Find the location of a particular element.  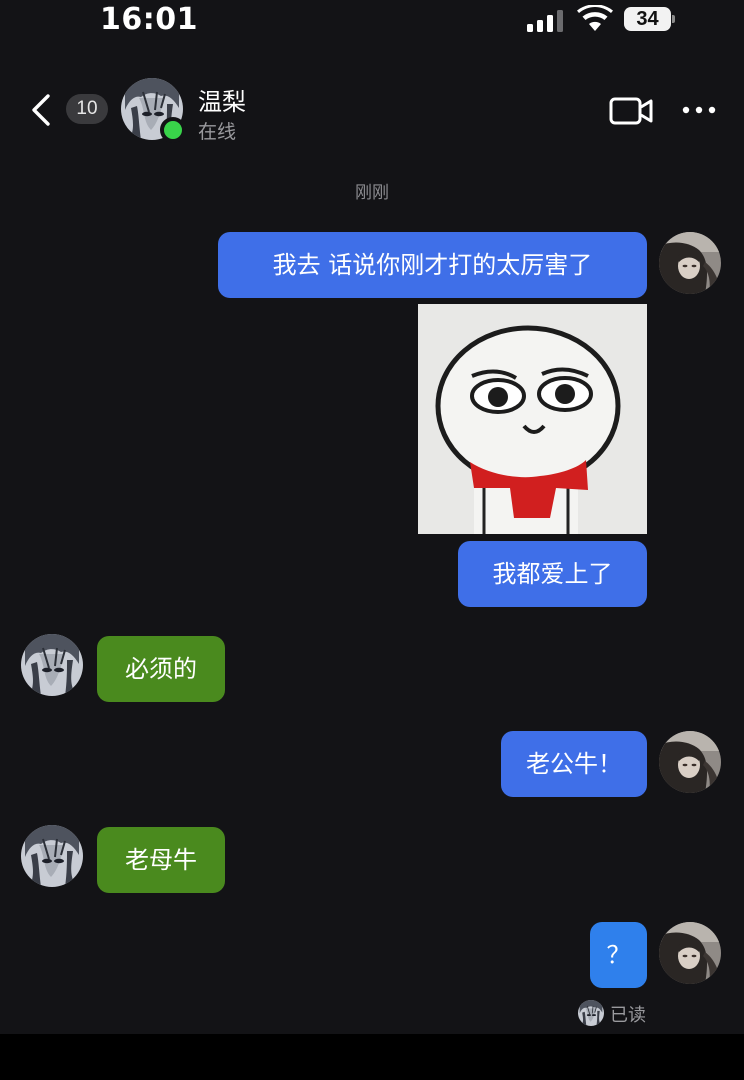

wifi-icon is located at coordinates (595, 18).